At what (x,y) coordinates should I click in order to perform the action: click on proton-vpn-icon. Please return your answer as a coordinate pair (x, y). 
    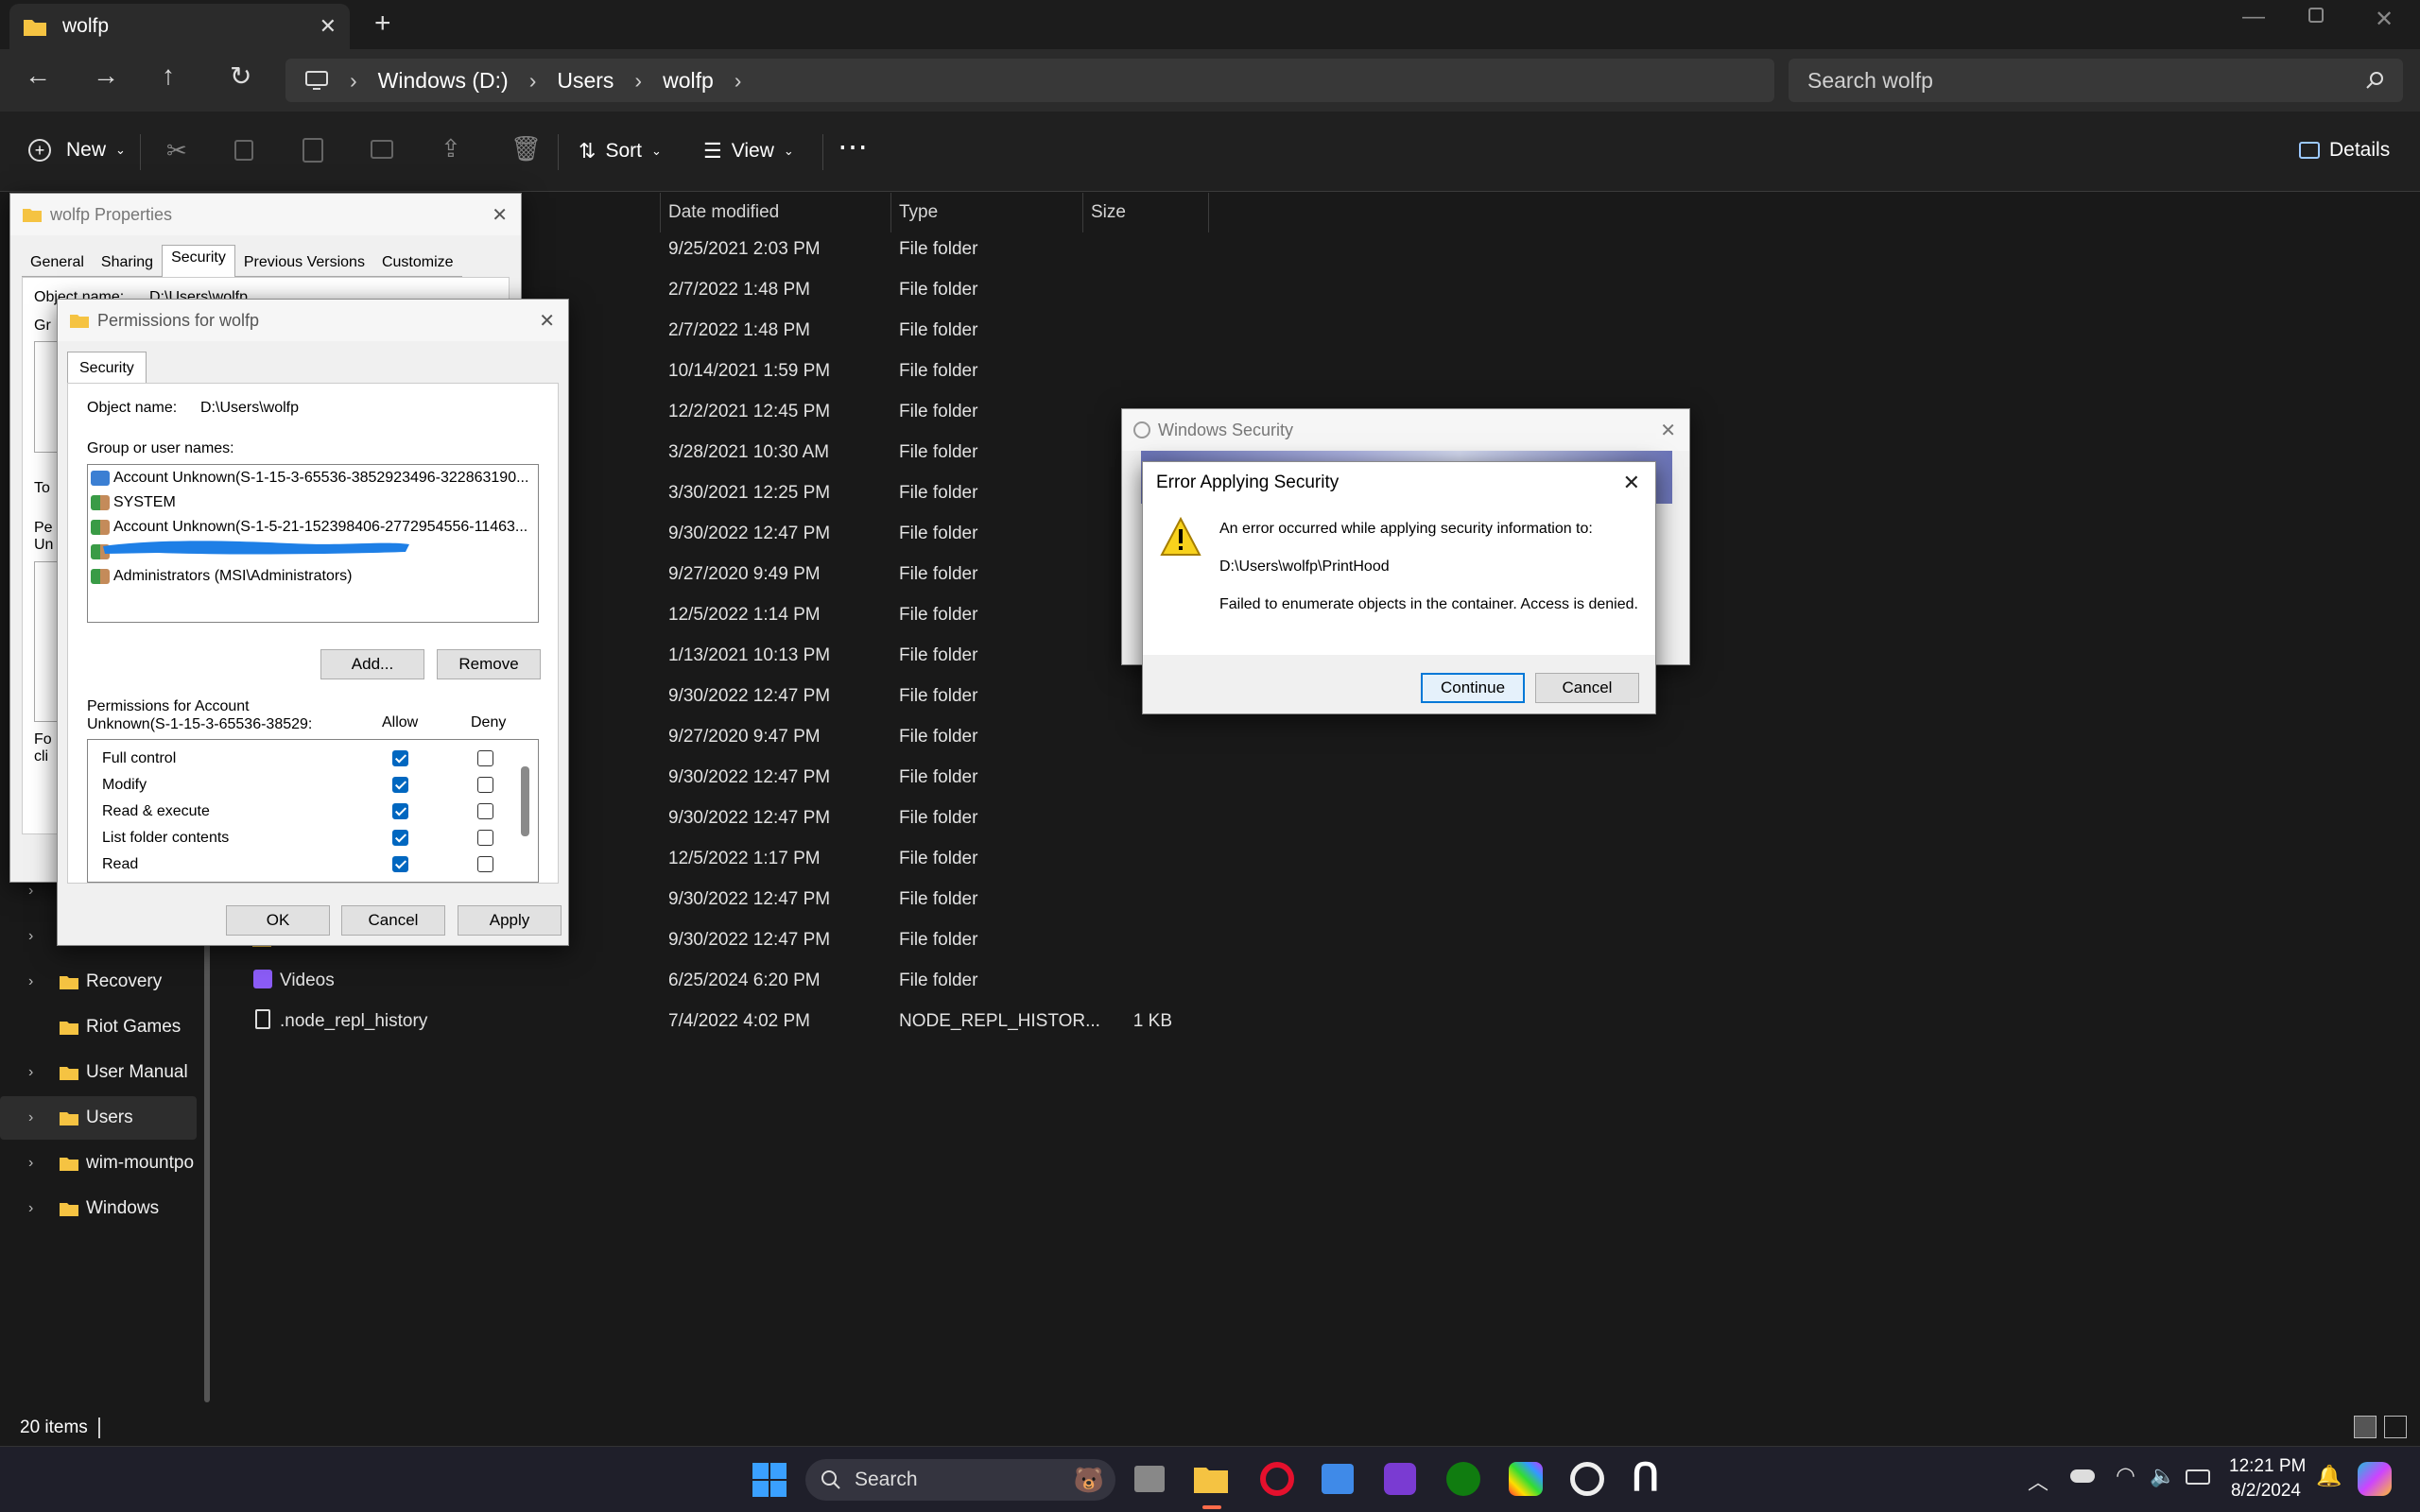
    Looking at the image, I should click on (1400, 1479).